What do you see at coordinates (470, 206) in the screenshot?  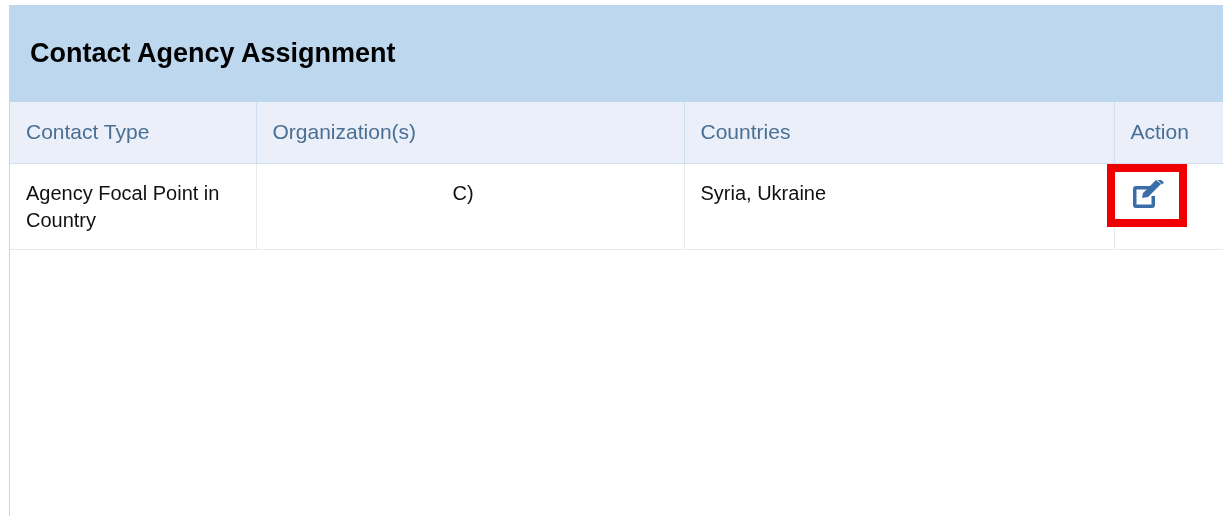 I see `table-cell: C)` at bounding box center [470, 206].